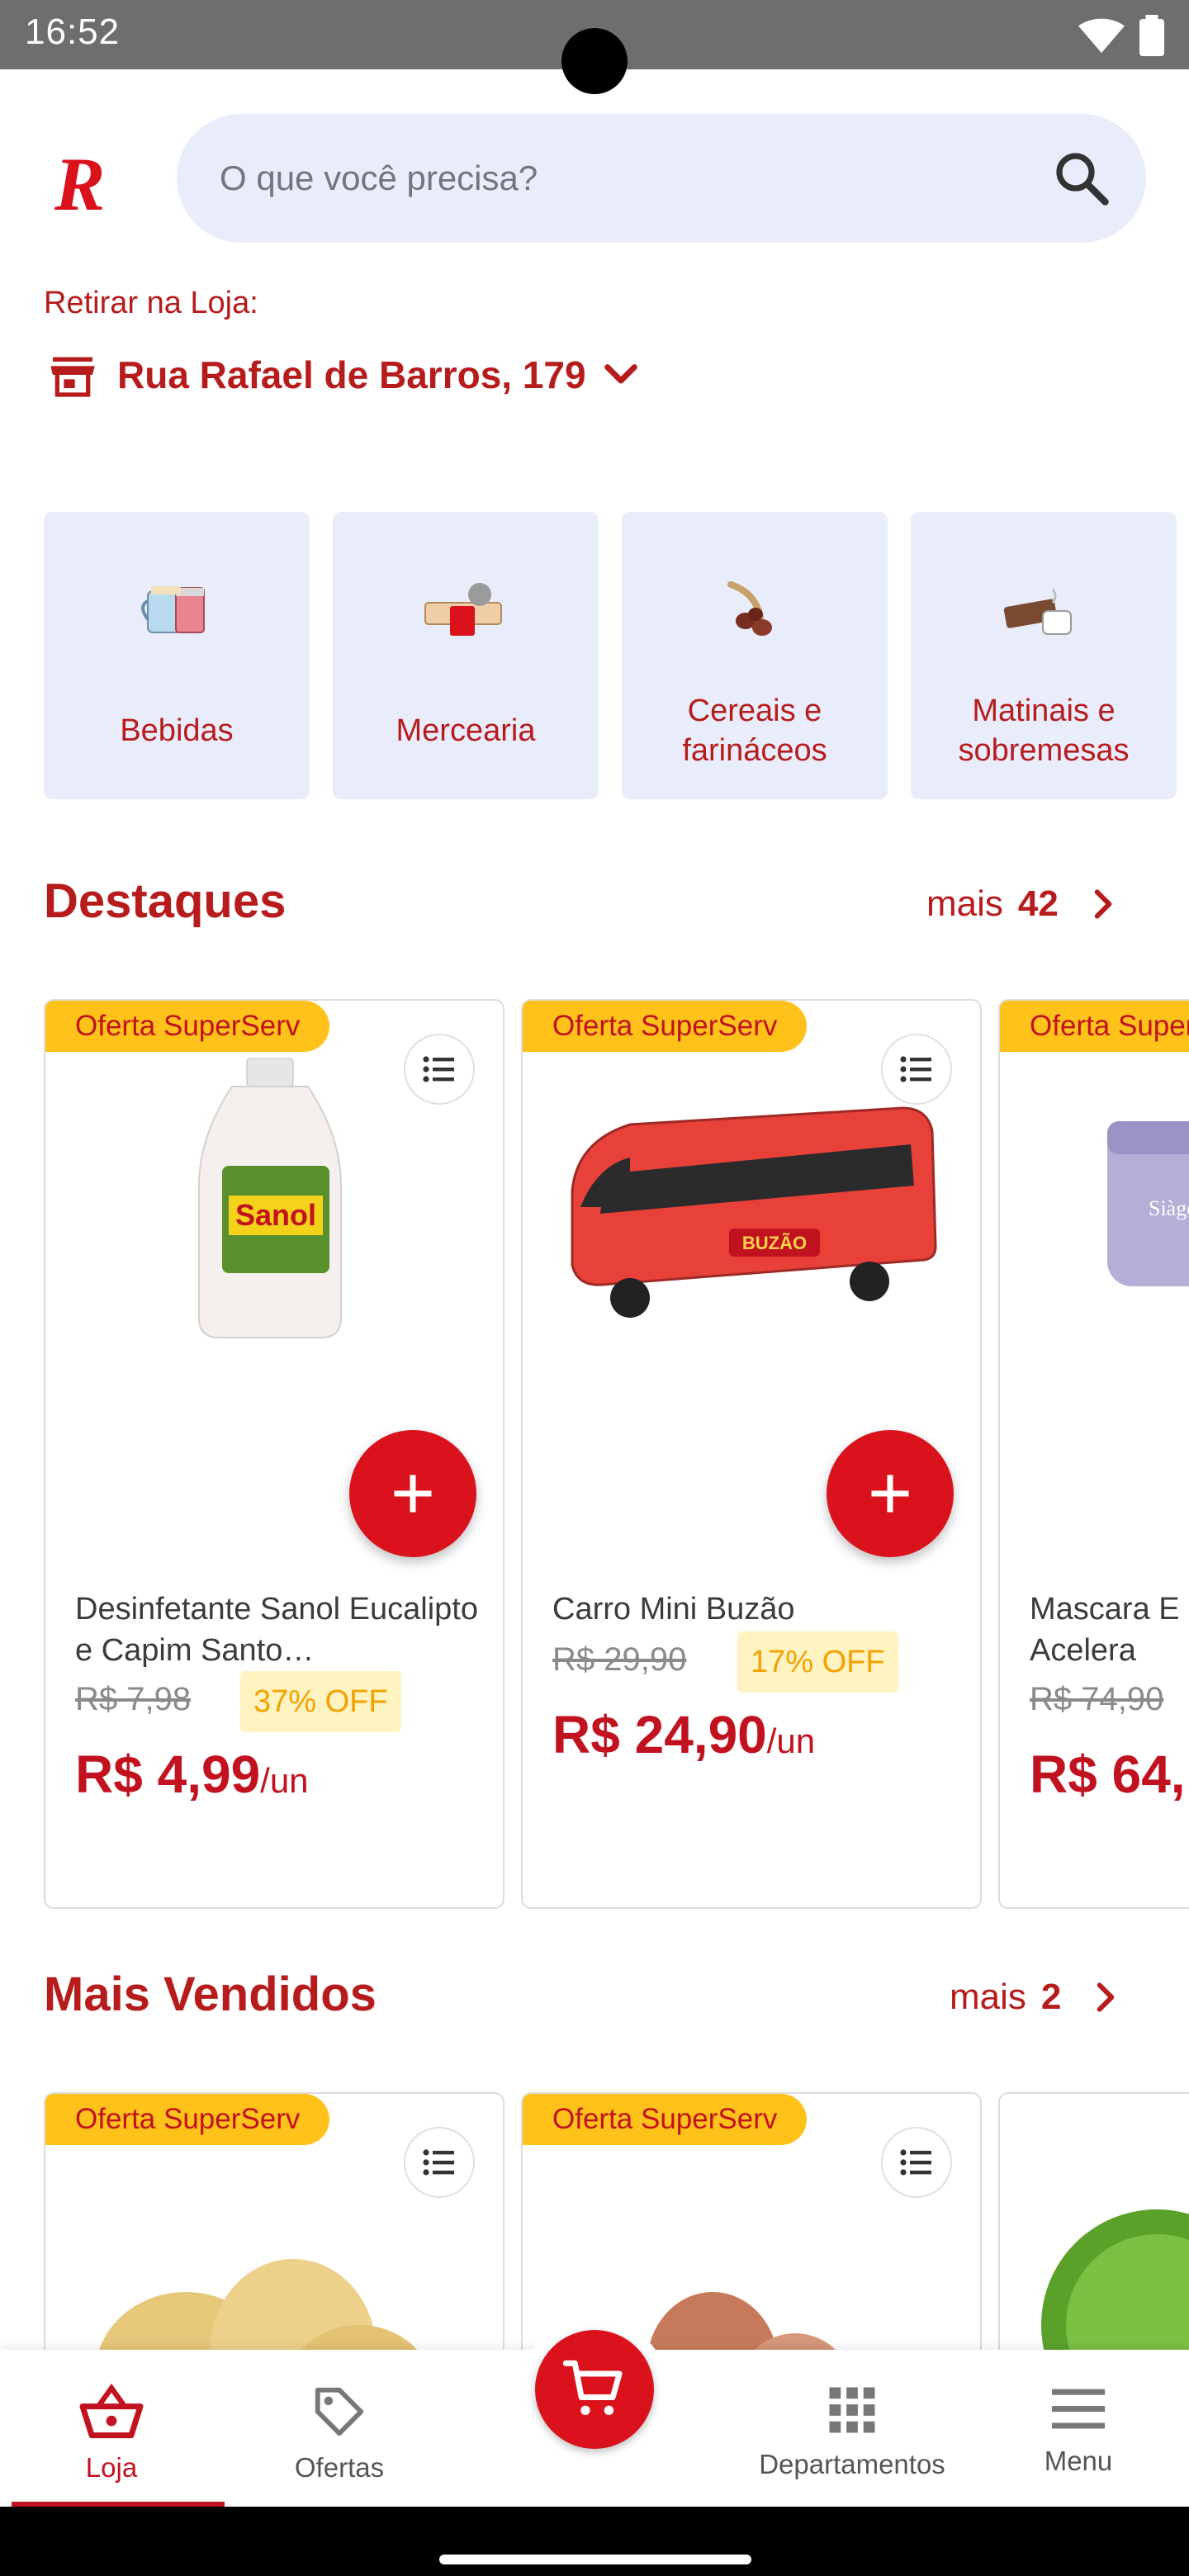 The image size is (1189, 2576). I want to click on store-selector: Rua Rafael de Barros, 179, so click(345, 375).